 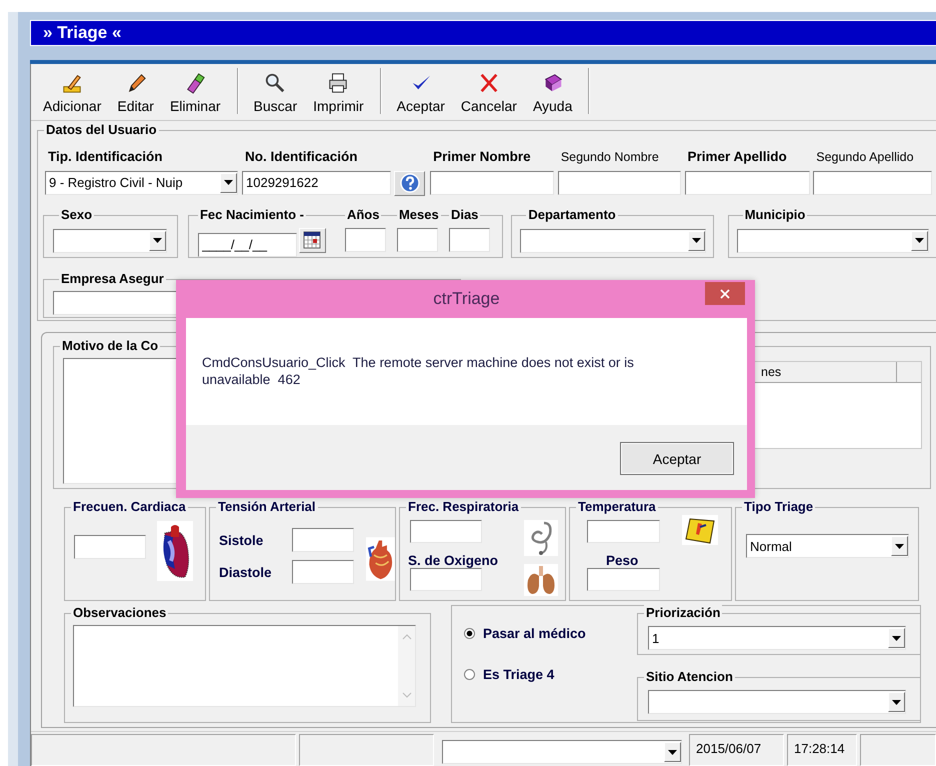 I want to click on close-icon, so click(x=725, y=293).